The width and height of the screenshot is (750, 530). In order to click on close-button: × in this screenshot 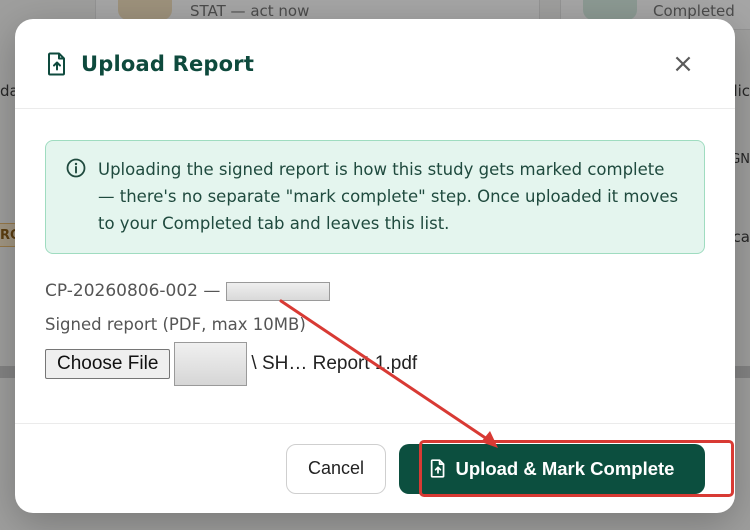, I will do `click(683, 63)`.